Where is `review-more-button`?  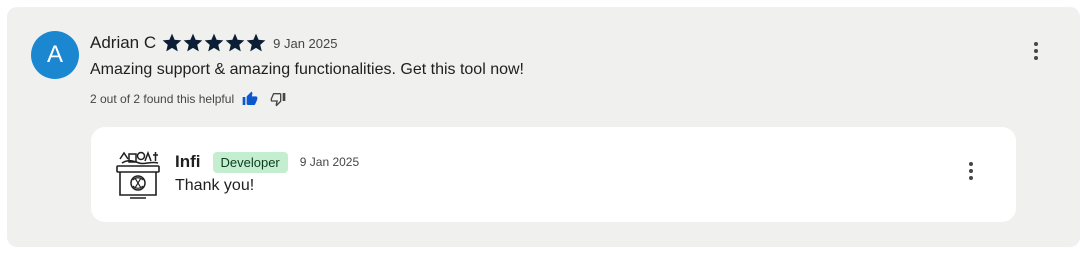
review-more-button is located at coordinates (1036, 51).